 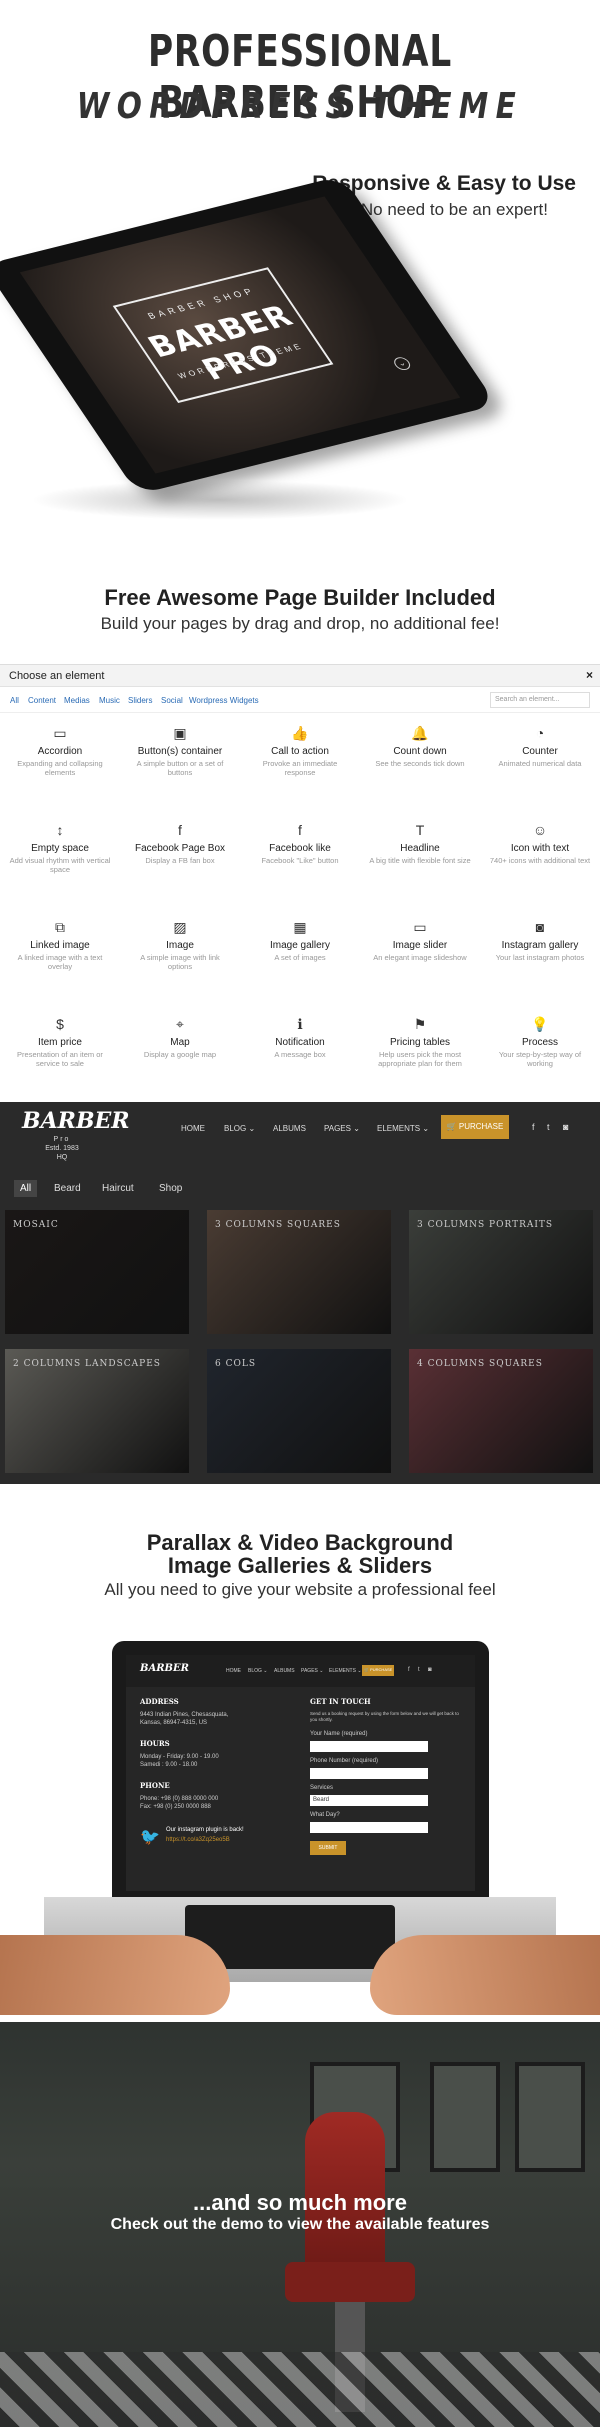 I want to click on tab-all: All, so click(x=14, y=700).